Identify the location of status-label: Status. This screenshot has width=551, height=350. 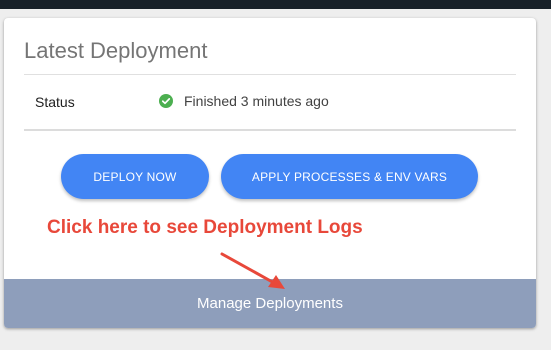
(55, 102).